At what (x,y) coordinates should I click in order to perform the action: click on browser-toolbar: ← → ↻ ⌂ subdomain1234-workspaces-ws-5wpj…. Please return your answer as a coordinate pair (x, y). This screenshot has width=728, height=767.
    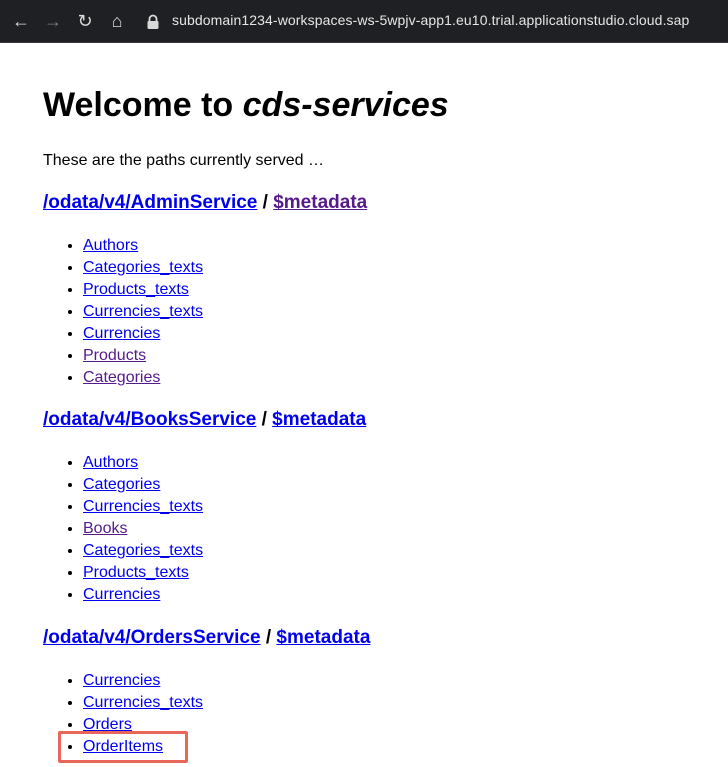
    Looking at the image, I should click on (364, 21).